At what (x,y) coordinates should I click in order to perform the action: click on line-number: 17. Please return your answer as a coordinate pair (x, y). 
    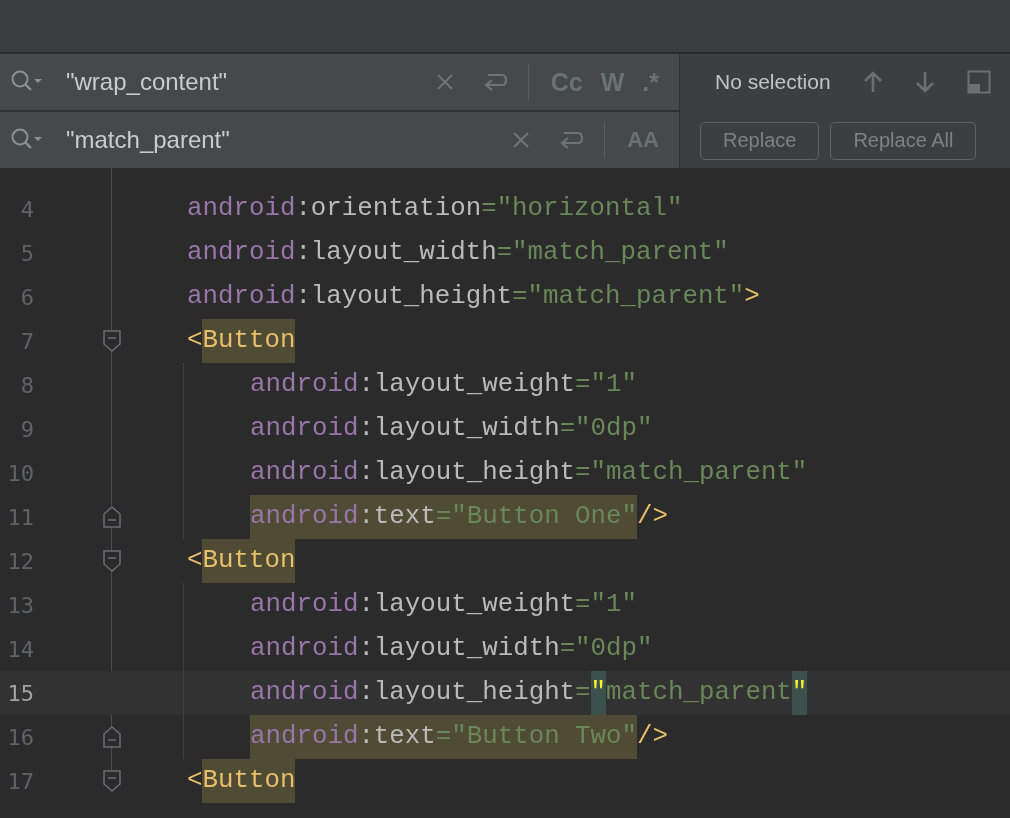
    Looking at the image, I should click on (20, 781).